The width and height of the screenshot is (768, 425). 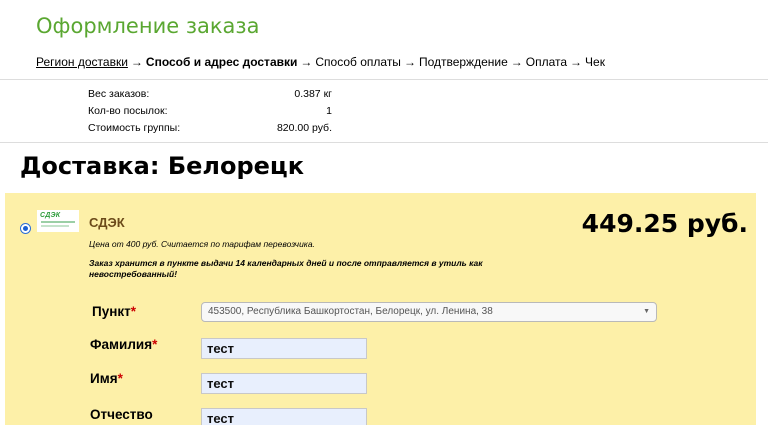 What do you see at coordinates (128, 111) in the screenshot?
I see `summary-label: Кол-во посылок:` at bounding box center [128, 111].